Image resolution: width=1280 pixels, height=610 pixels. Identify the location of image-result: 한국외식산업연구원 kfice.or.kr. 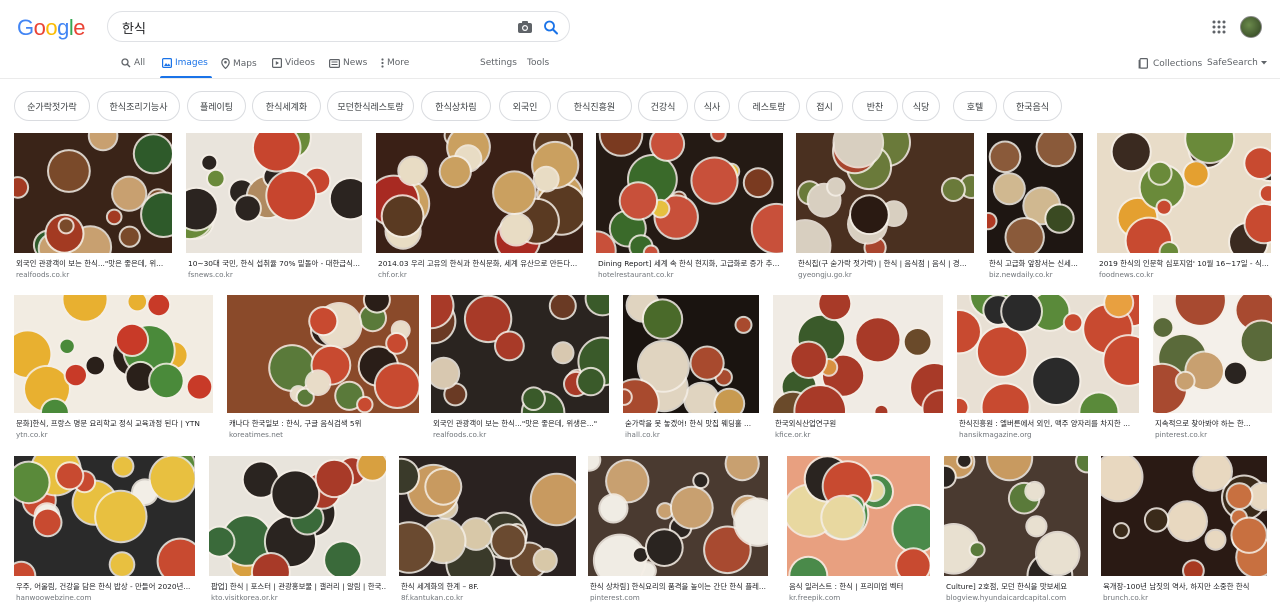
(858, 369).